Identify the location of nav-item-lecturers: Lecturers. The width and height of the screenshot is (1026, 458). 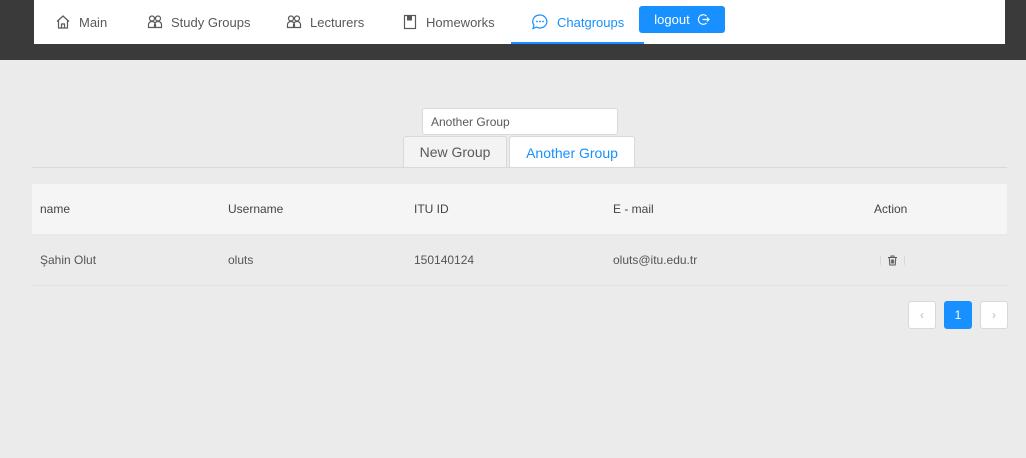
(325, 22).